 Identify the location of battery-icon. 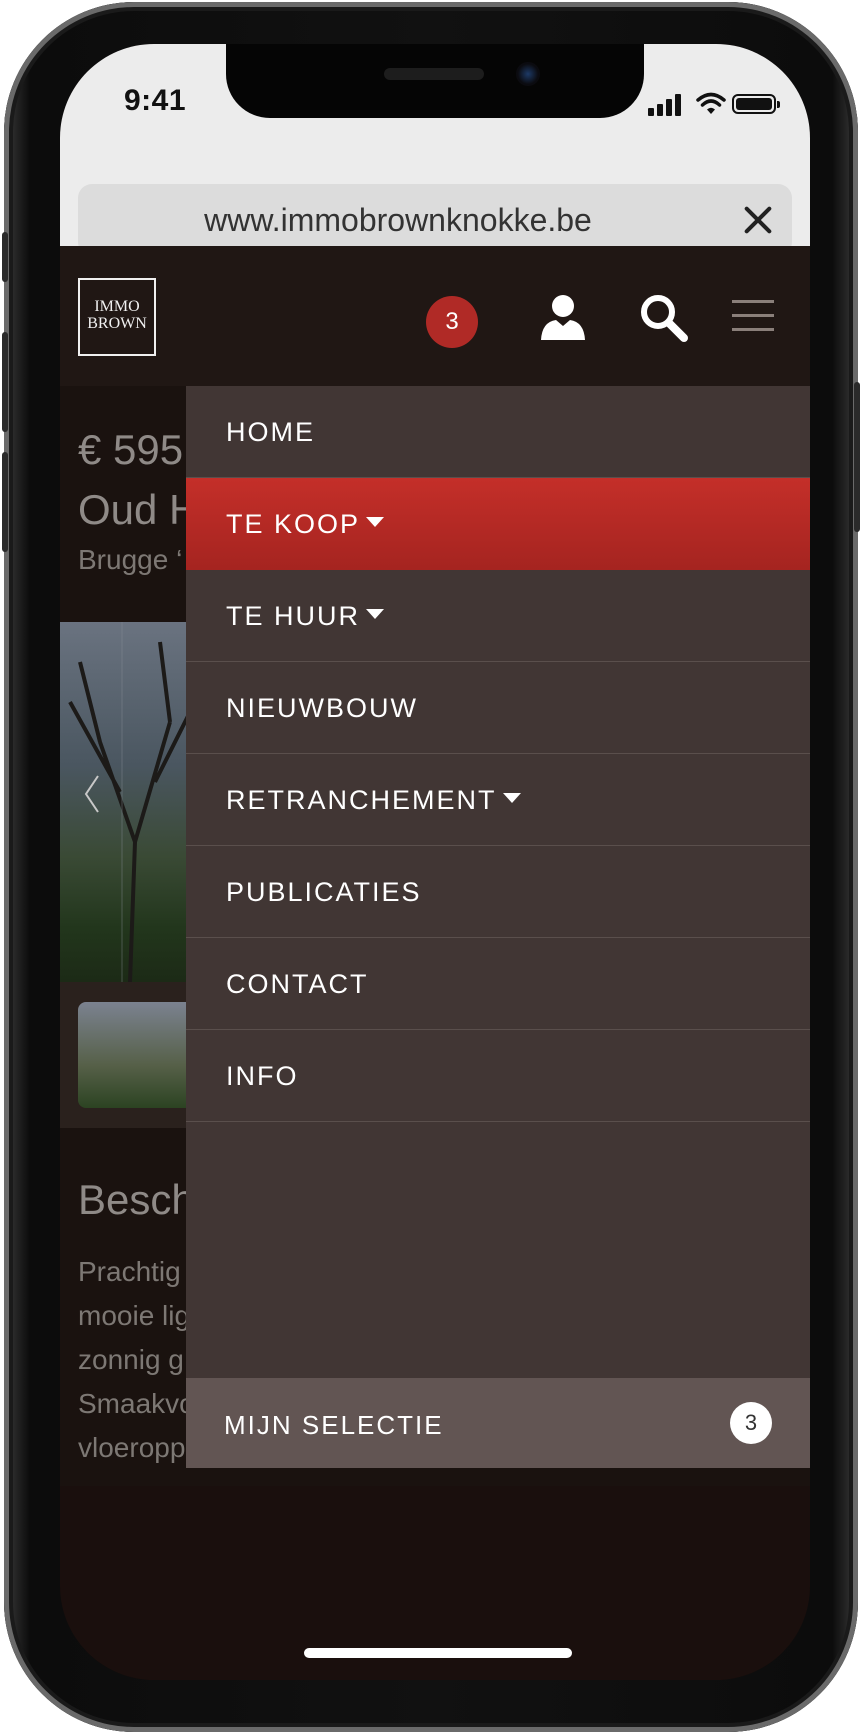
(756, 104).